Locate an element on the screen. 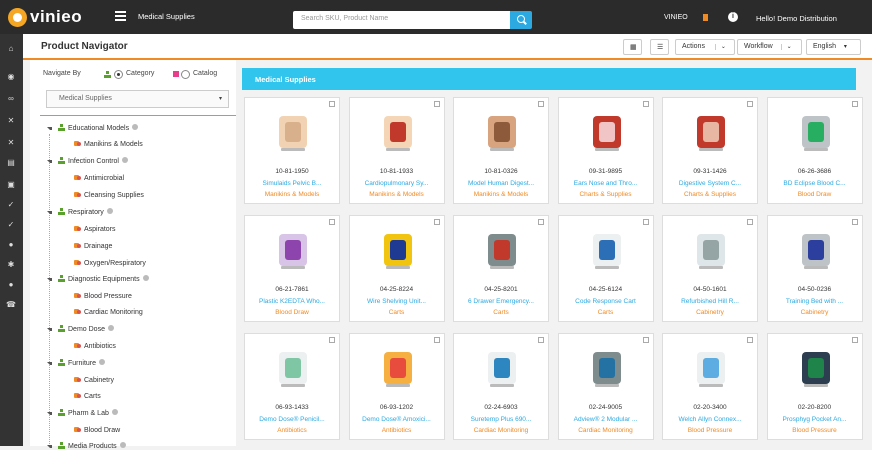  penicillin-image is located at coordinates (293, 368).